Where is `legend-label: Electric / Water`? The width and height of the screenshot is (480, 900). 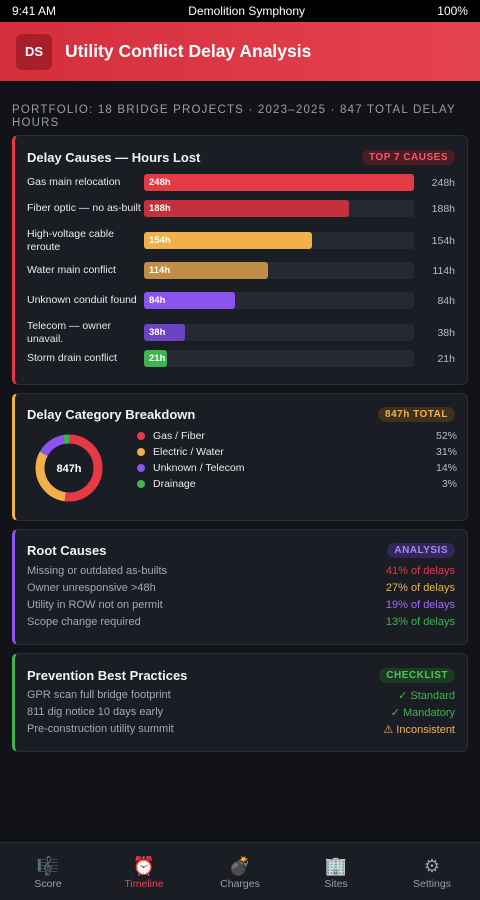 legend-label: Electric / Water is located at coordinates (188, 452).